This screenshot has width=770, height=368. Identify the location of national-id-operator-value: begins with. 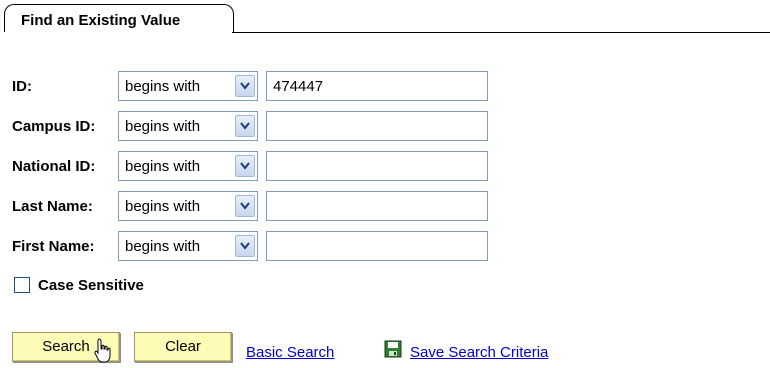
(163, 166).